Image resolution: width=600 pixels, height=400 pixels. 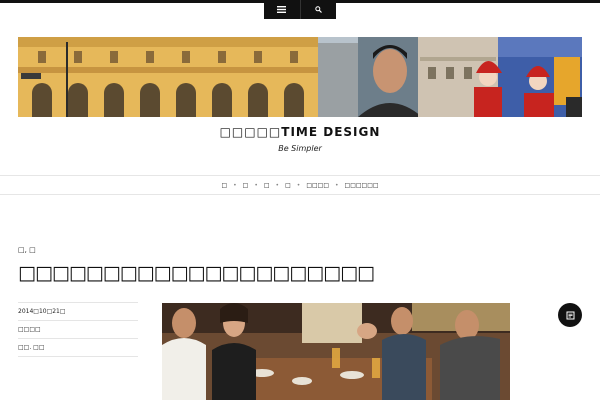 I want to click on nav-item-4: □, so click(x=288, y=185).